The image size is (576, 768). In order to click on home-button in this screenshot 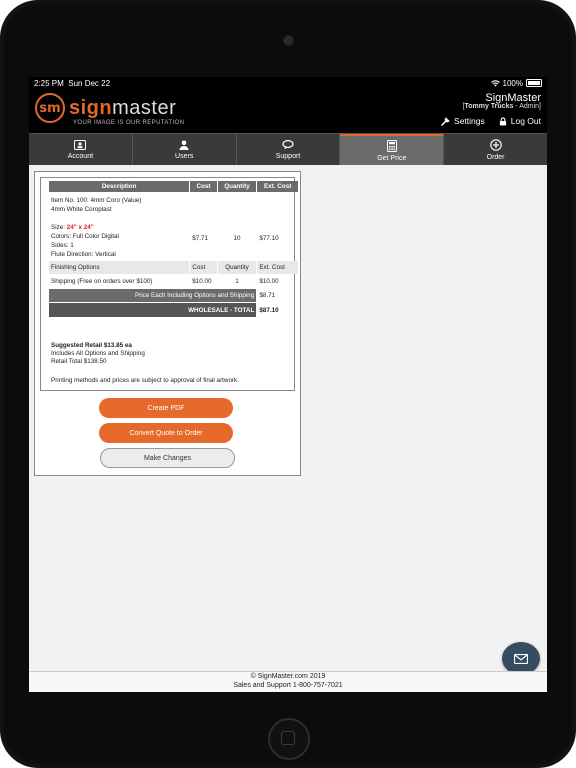, I will do `click(289, 739)`.